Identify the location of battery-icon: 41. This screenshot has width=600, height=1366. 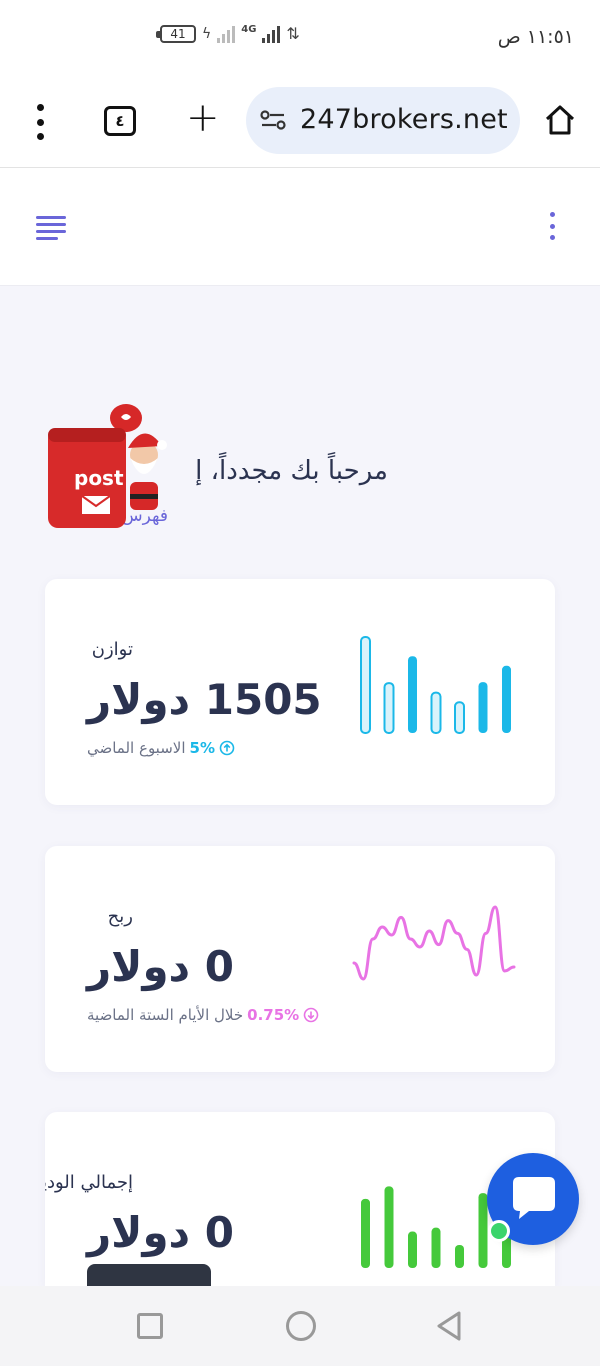
(176, 33).